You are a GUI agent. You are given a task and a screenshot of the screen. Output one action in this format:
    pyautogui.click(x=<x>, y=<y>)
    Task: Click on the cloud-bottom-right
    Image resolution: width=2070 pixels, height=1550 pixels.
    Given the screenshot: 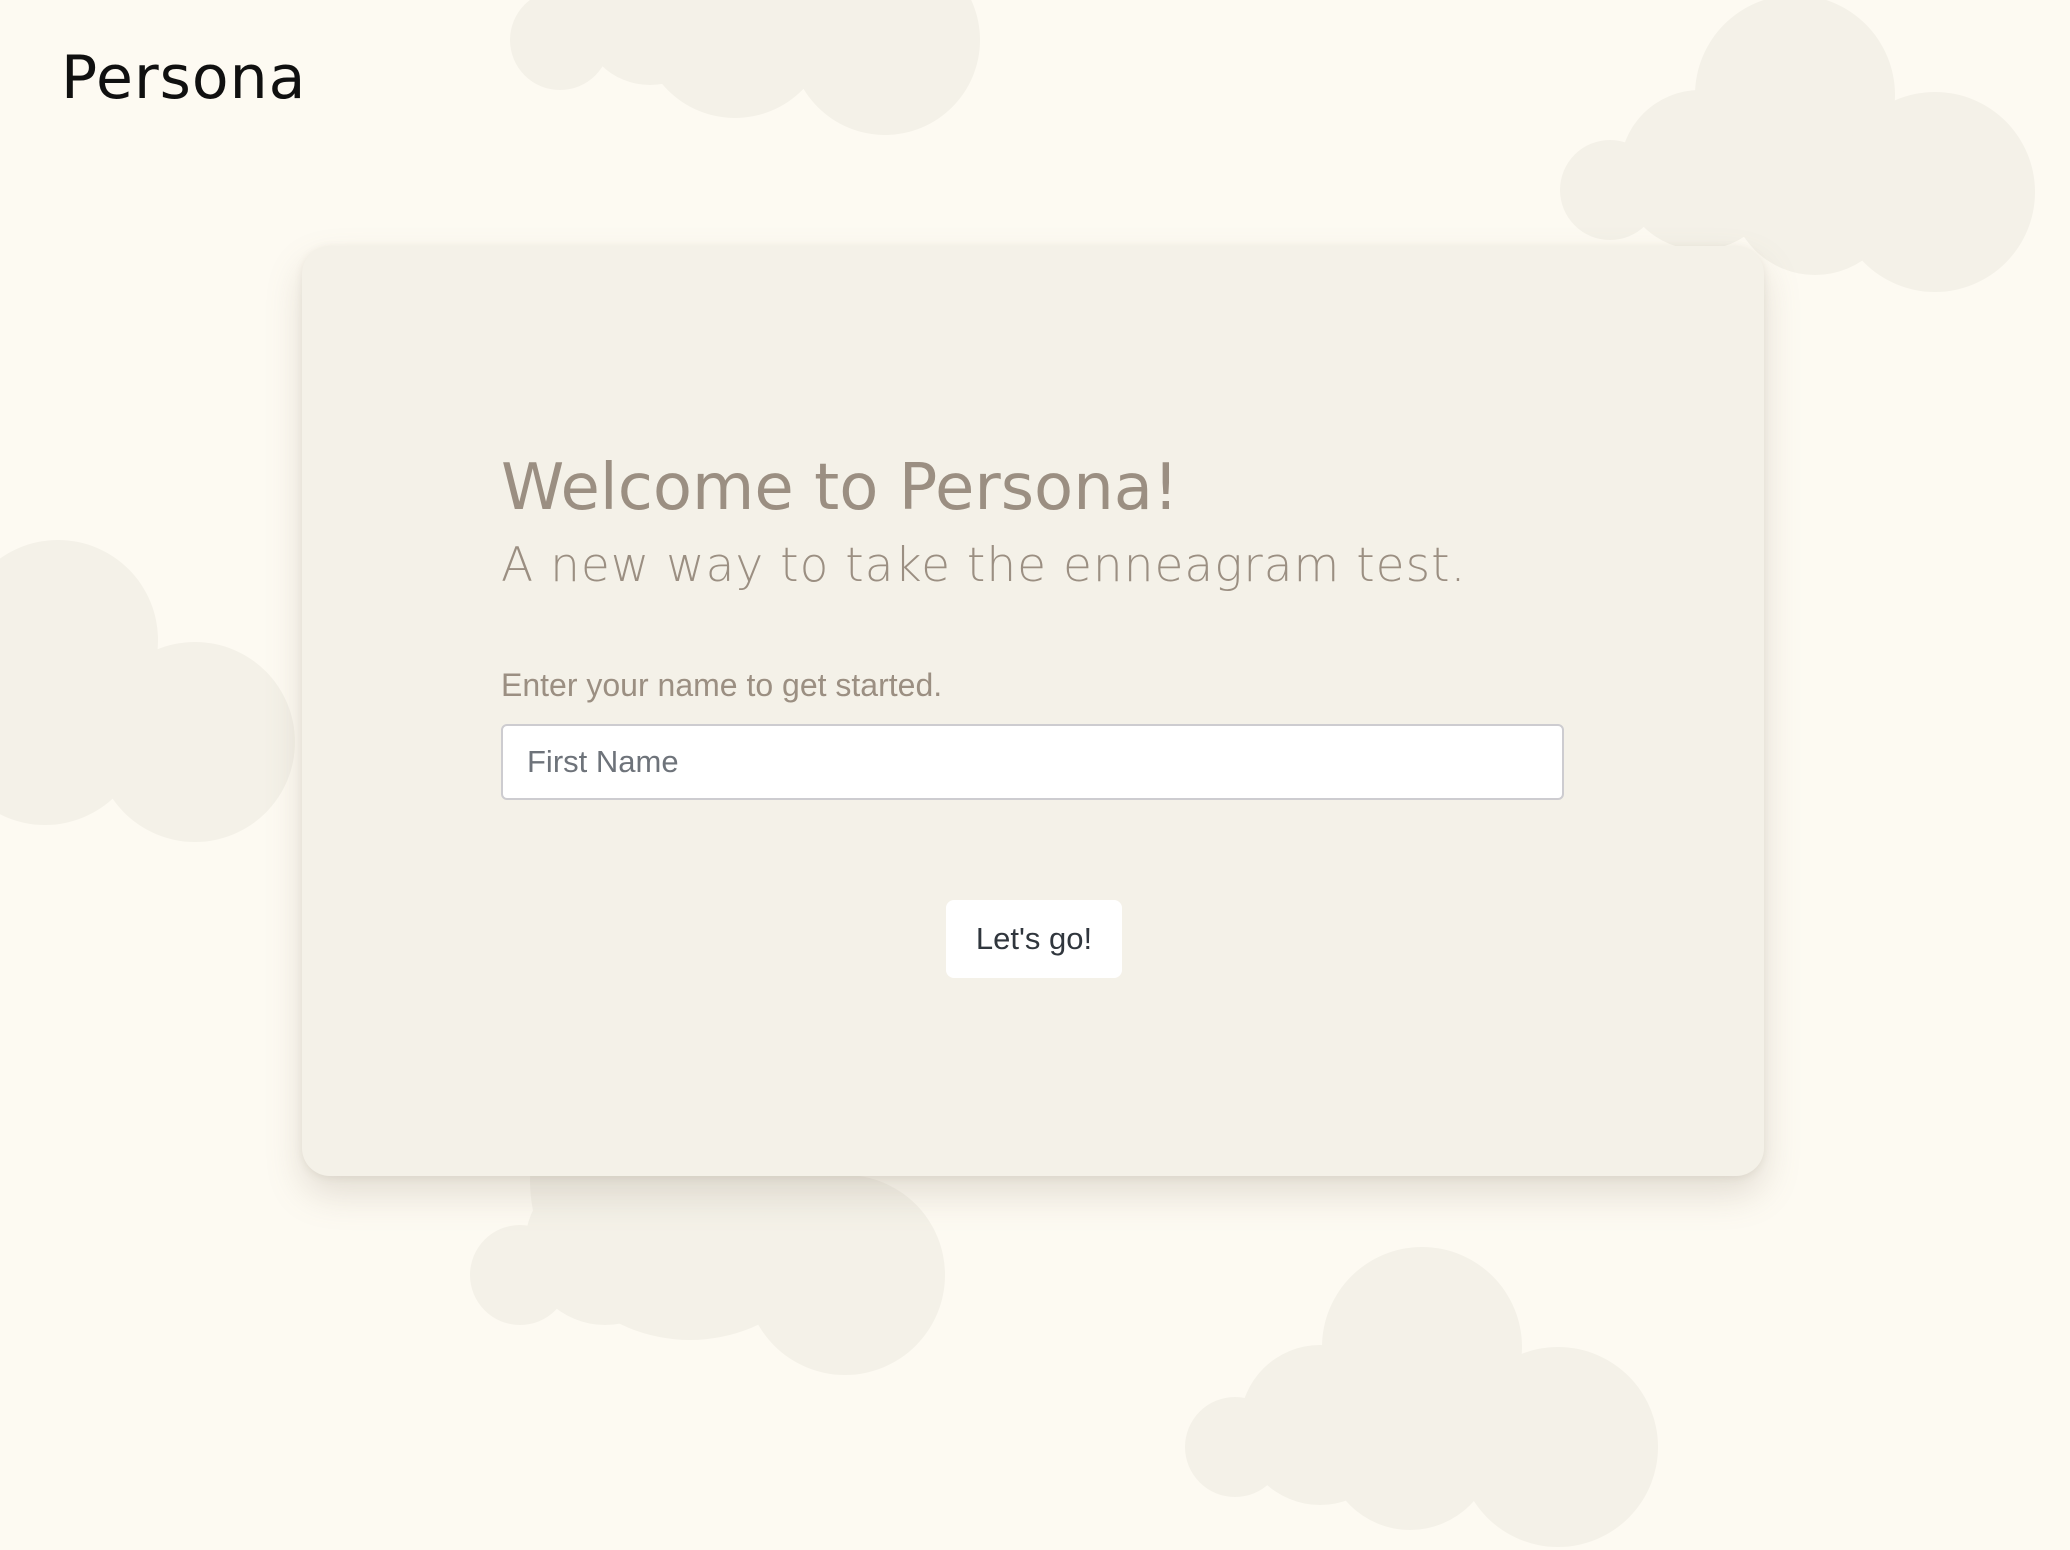 What is the action you would take?
    pyautogui.click(x=1421, y=1397)
    